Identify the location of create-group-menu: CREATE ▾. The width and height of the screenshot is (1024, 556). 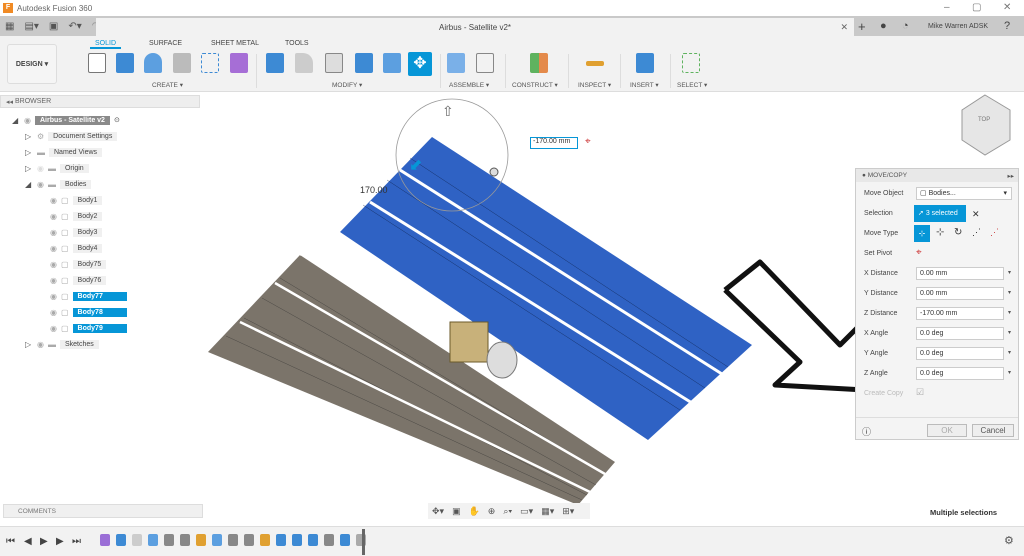
(167, 85).